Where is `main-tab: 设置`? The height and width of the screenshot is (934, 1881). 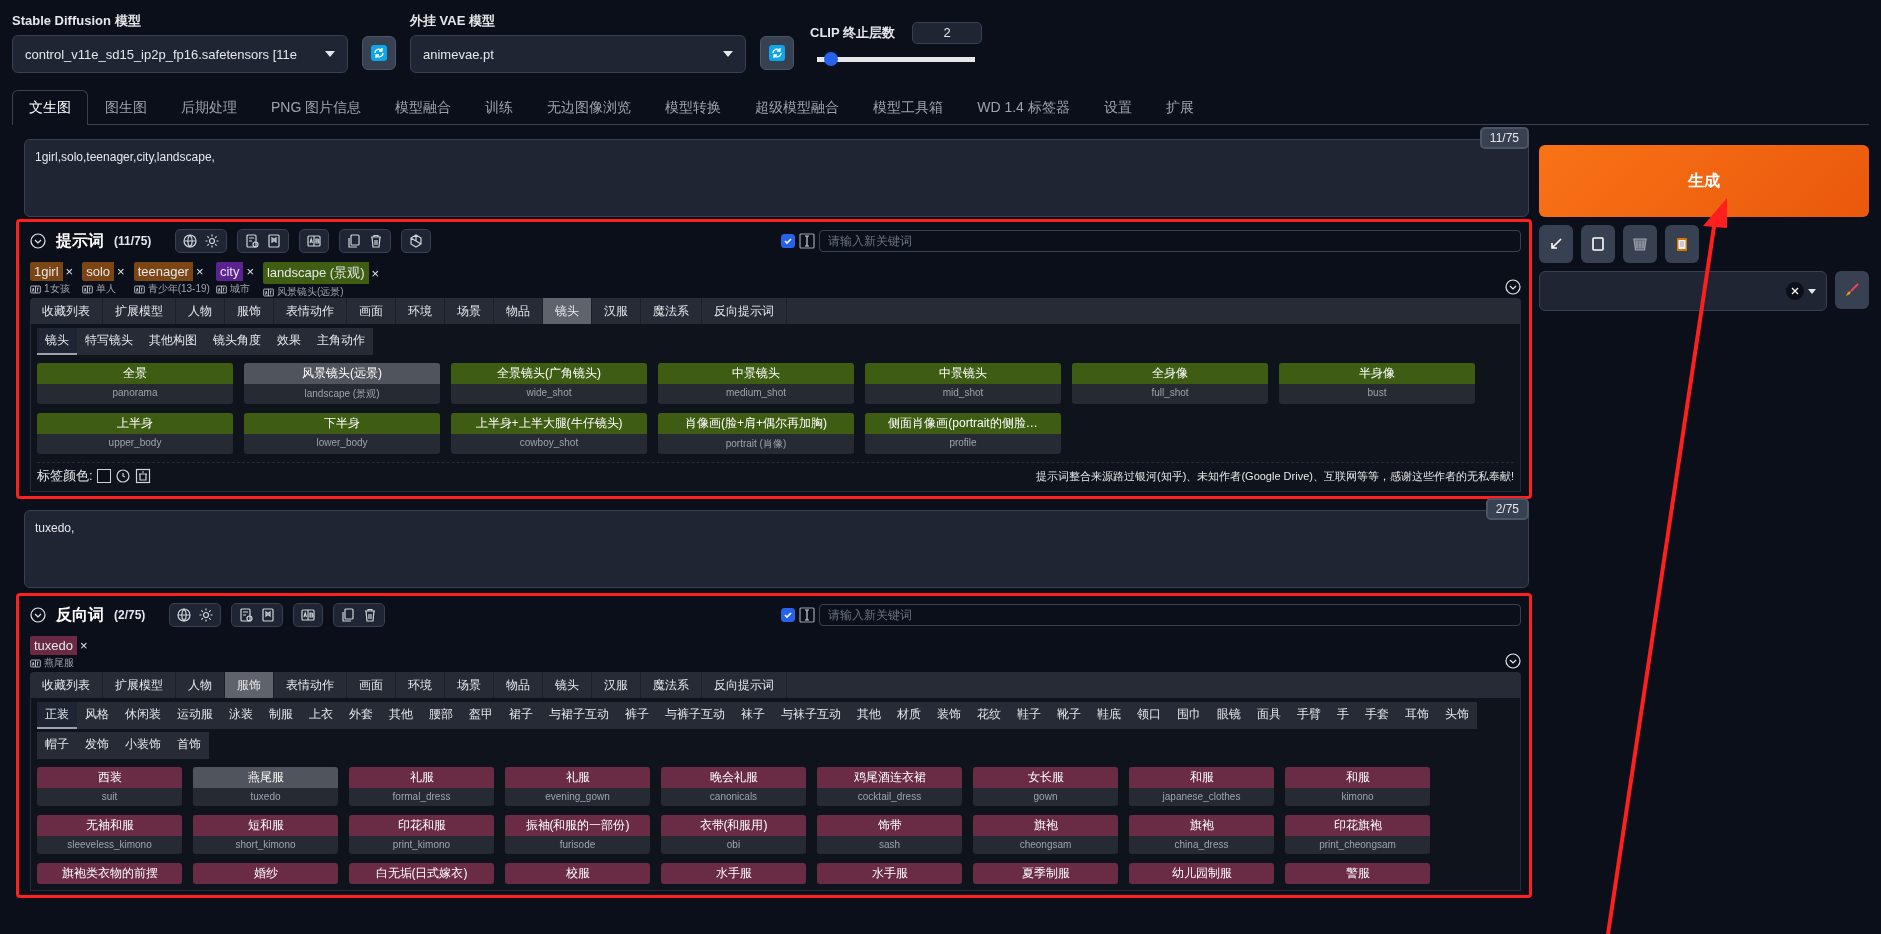
main-tab: 设置 is located at coordinates (1117, 107).